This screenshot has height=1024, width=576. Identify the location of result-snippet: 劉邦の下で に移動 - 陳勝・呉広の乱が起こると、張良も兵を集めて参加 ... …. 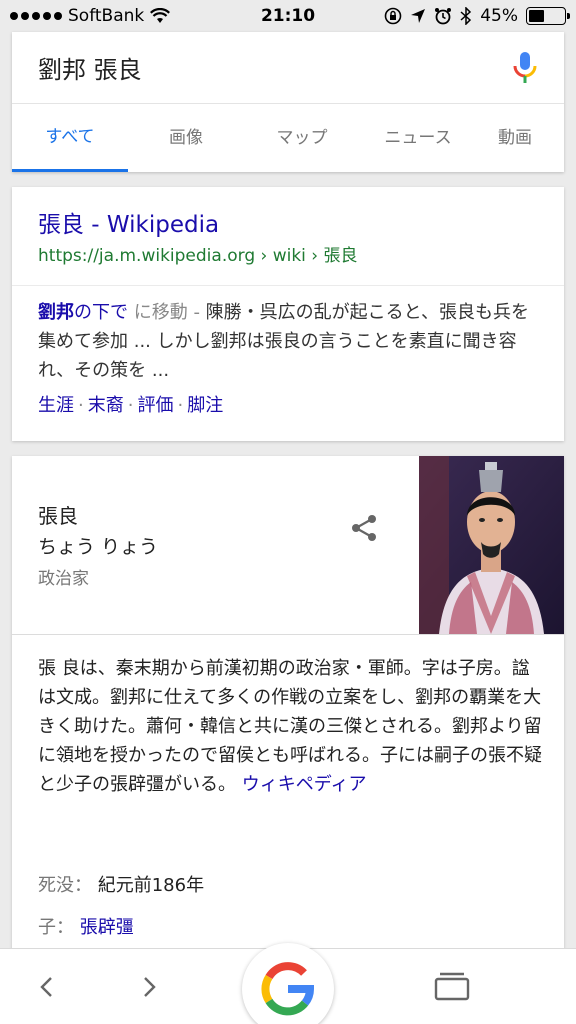
(291, 341).